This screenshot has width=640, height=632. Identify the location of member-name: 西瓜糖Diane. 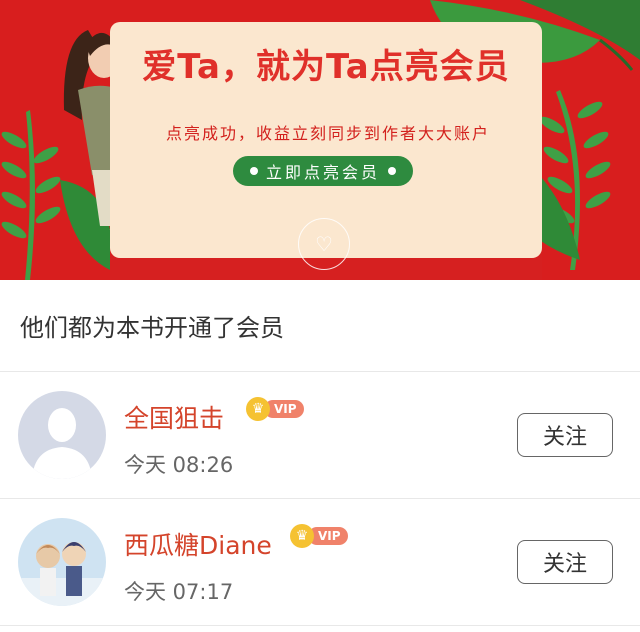
(198, 544).